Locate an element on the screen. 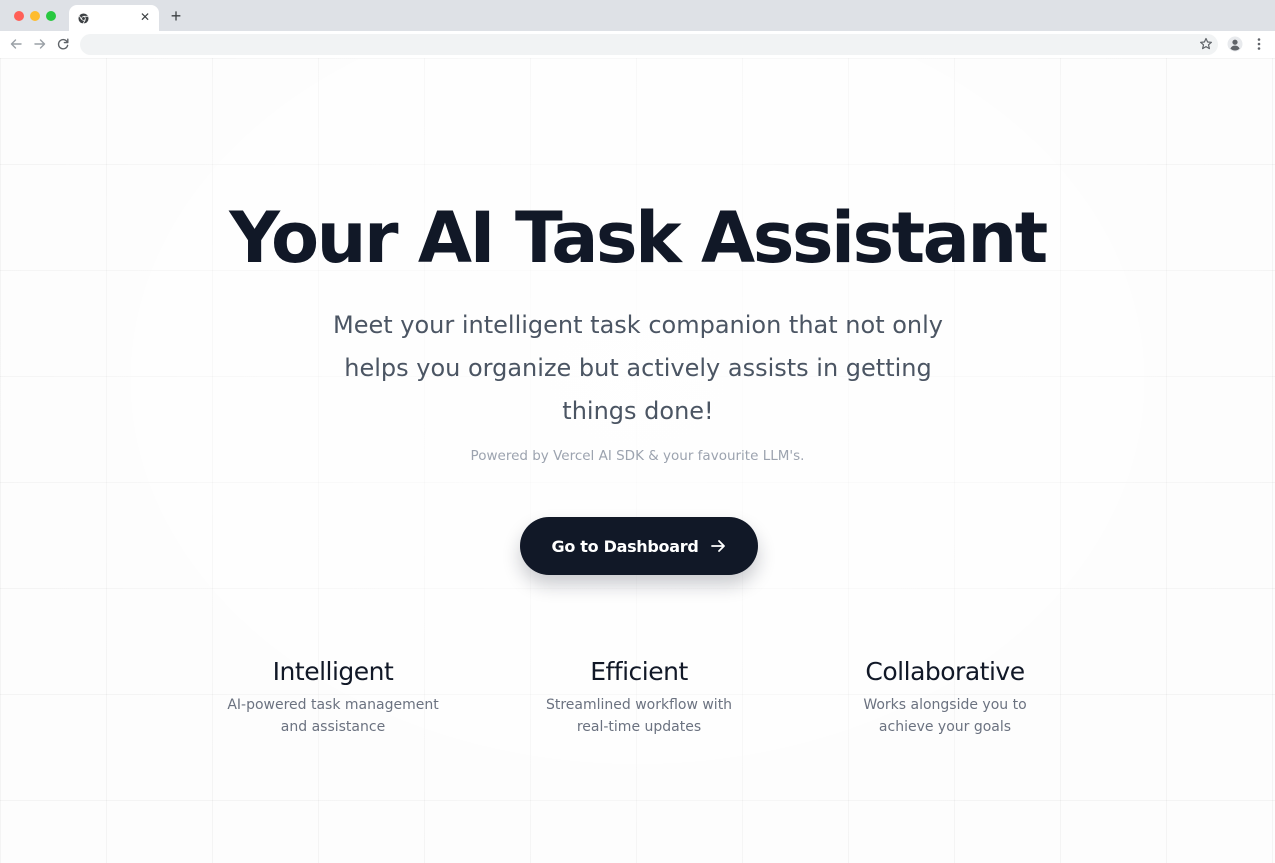 Image resolution: width=1275 pixels, height=863 pixels. browser-toolbar is located at coordinates (637, 44).